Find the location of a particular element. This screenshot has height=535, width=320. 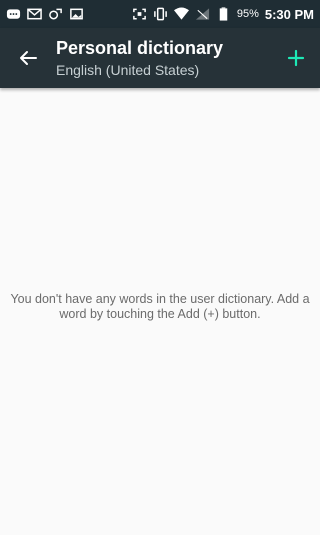

back-button is located at coordinates (28, 58).